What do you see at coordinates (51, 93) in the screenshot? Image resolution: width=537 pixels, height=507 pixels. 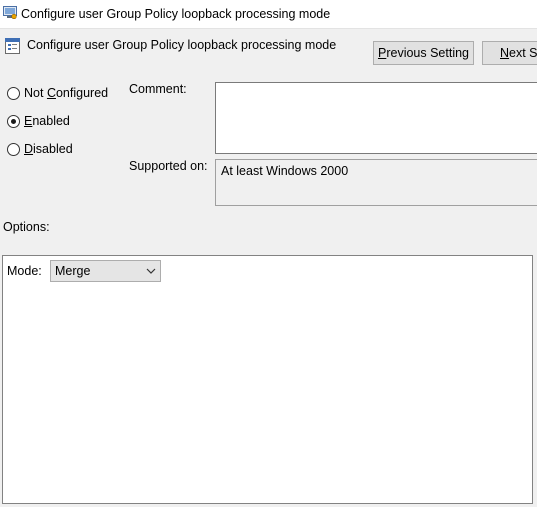 I see `radio-mnemonic: C` at bounding box center [51, 93].